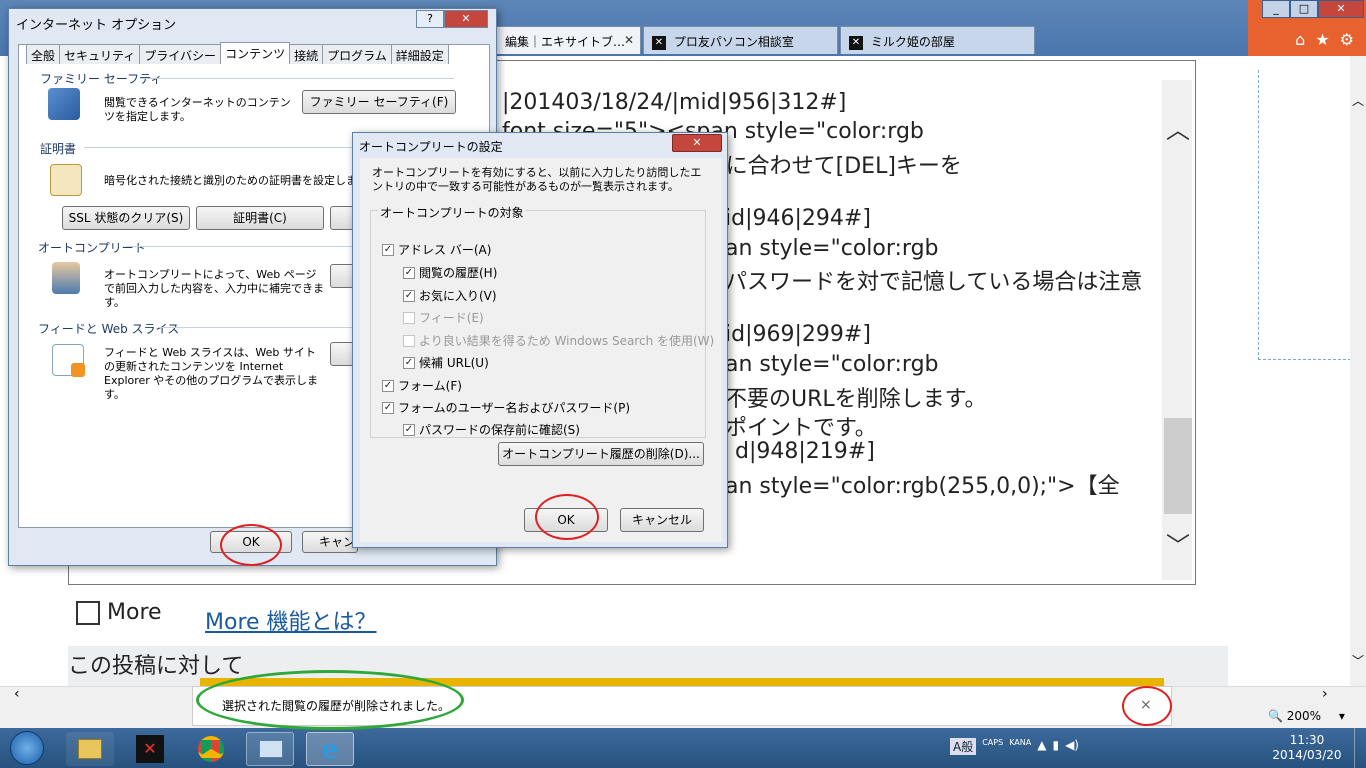 This screenshot has height=768, width=1366. Describe the element at coordinates (662, 520) in the screenshot. I see `cancel-button: キャンセル` at that location.